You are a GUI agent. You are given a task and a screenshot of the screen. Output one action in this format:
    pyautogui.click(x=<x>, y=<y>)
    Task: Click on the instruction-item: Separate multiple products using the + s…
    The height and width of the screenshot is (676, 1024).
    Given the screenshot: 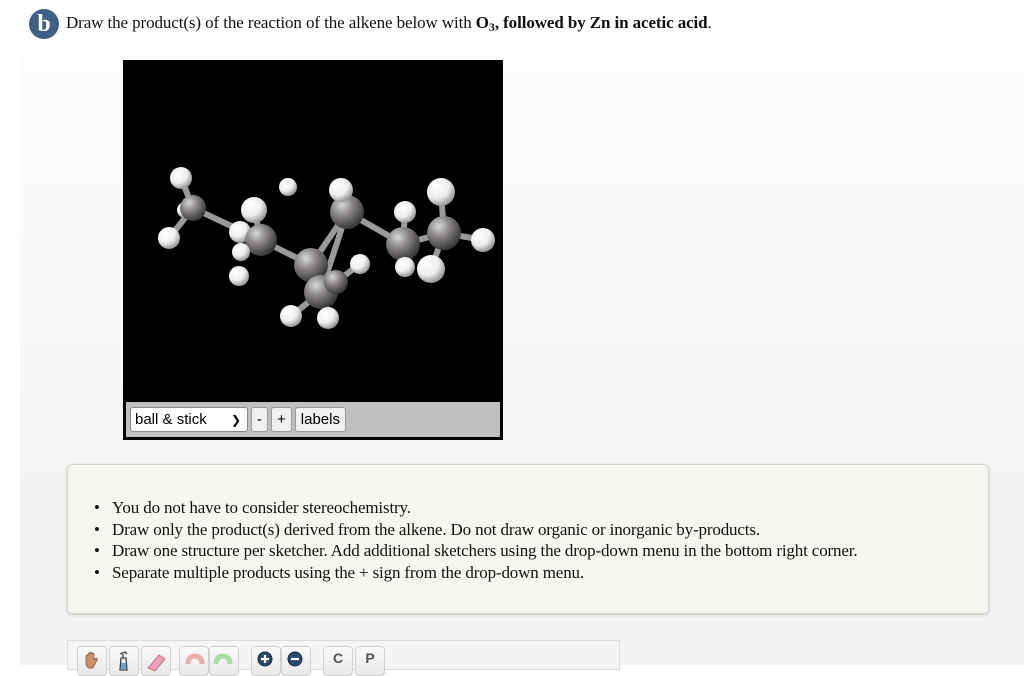 What is the action you would take?
    pyautogui.click(x=475, y=573)
    